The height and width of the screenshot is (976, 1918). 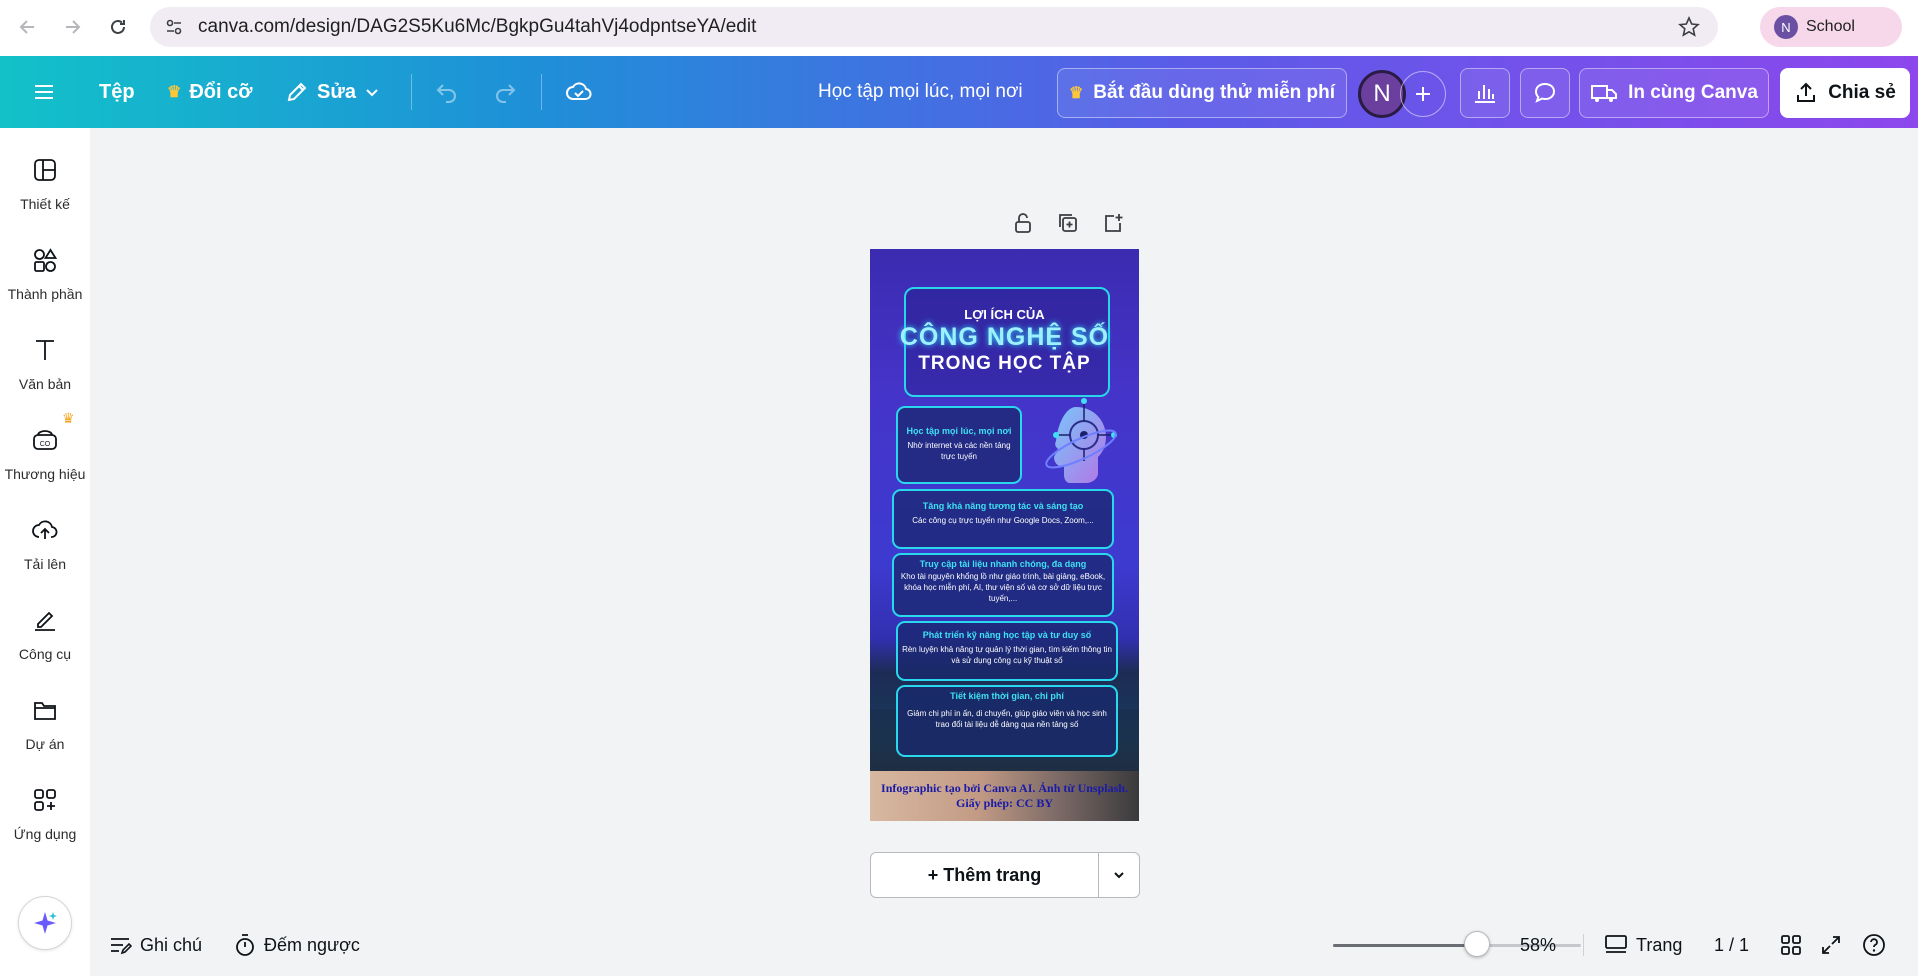 What do you see at coordinates (209, 92) in the screenshot?
I see `resize-button: ♛ Đổi cỡ` at bounding box center [209, 92].